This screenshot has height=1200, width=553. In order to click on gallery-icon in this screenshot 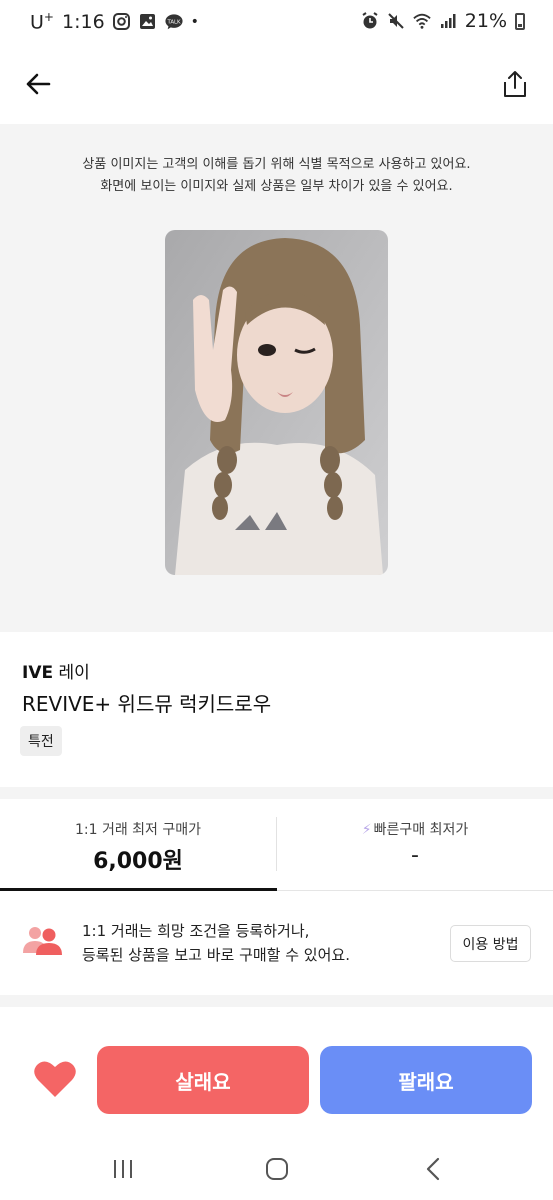, I will do `click(148, 22)`.